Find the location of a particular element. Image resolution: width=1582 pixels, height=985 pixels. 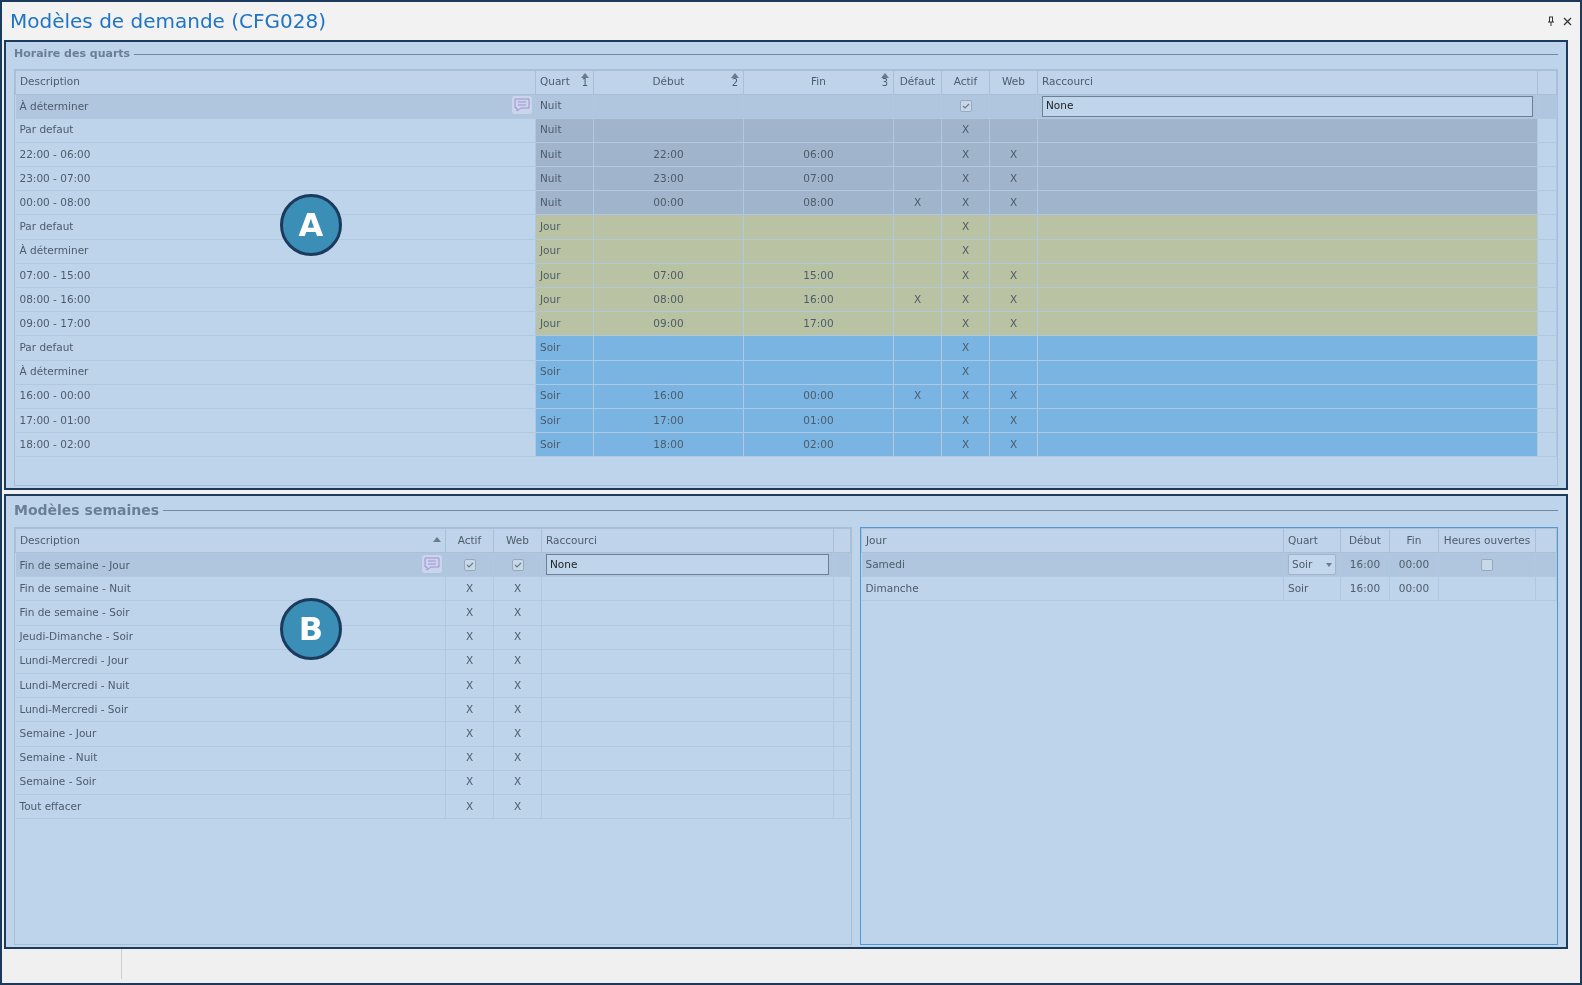

table-cell: Semaine - Jour is located at coordinates (230, 733).